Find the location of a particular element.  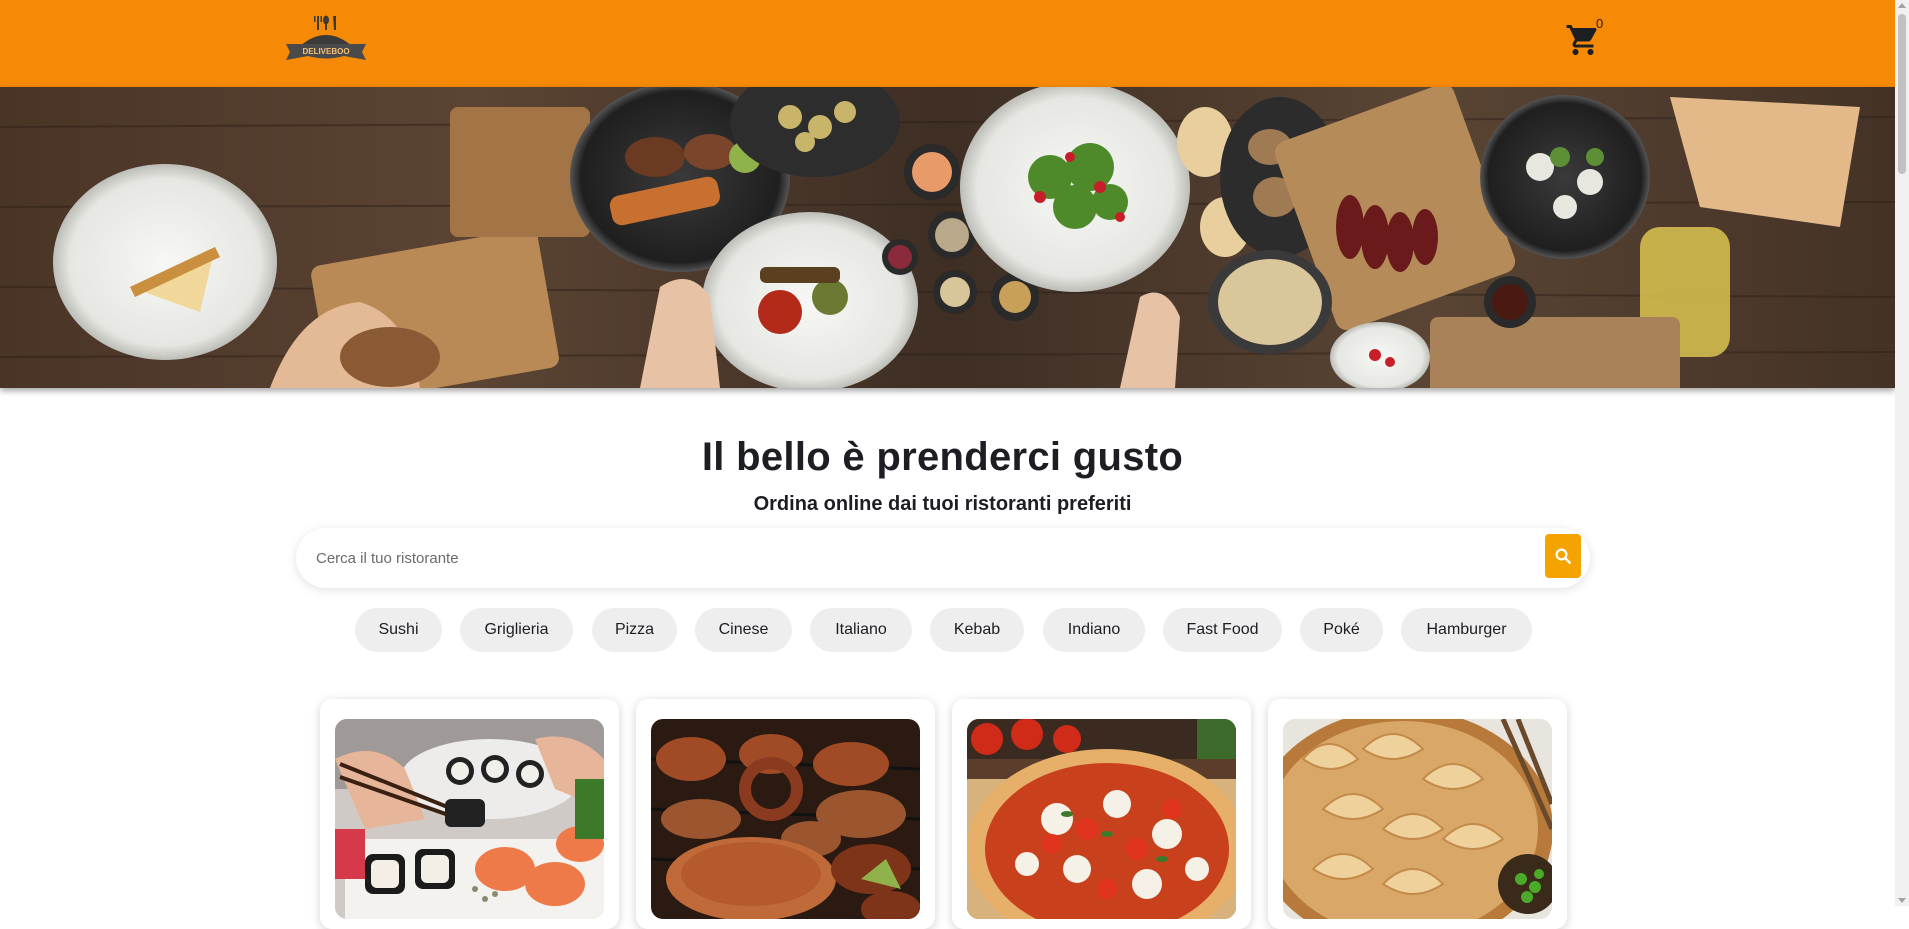

search-input is located at coordinates (916, 558).